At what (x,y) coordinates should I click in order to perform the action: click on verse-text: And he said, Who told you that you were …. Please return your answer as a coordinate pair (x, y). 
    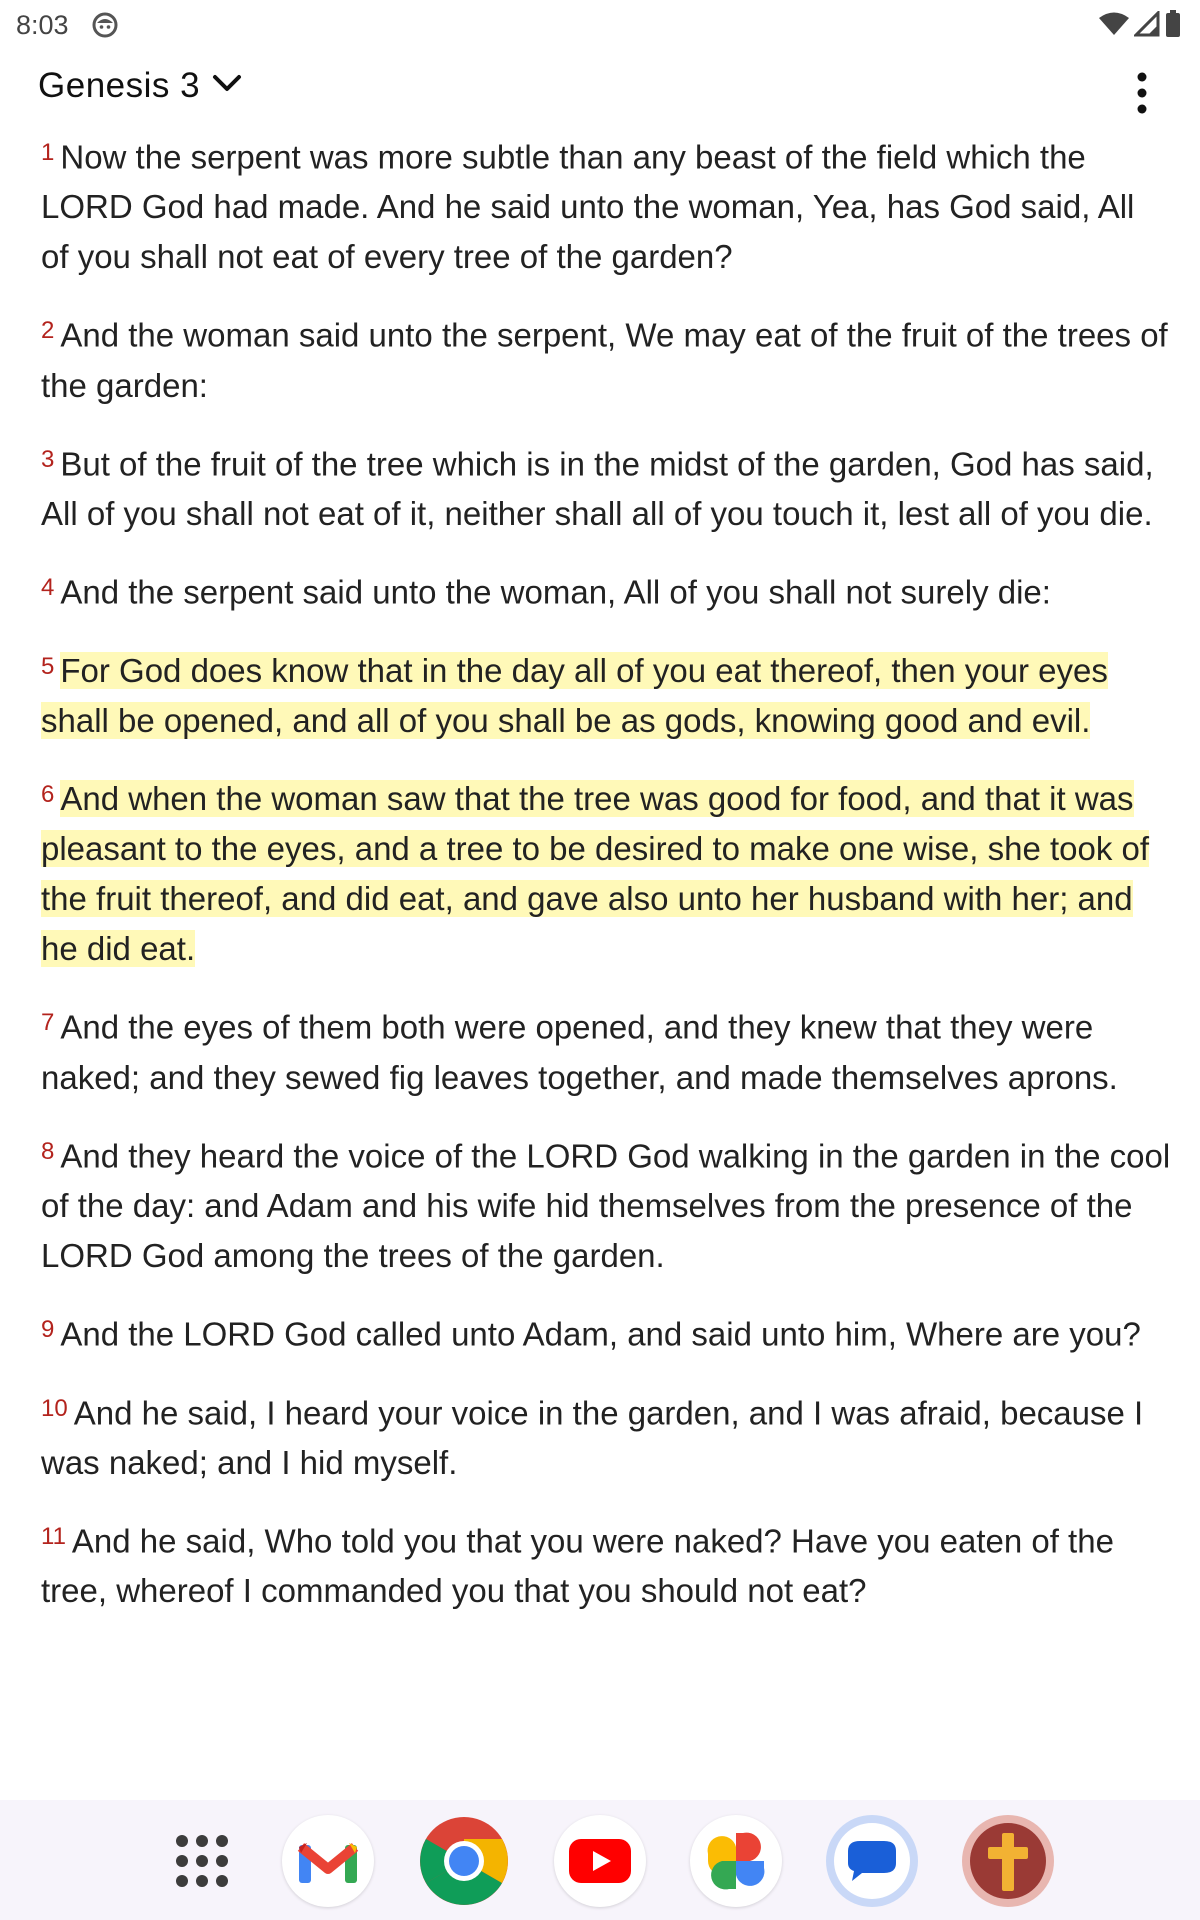
    Looking at the image, I should click on (577, 1566).